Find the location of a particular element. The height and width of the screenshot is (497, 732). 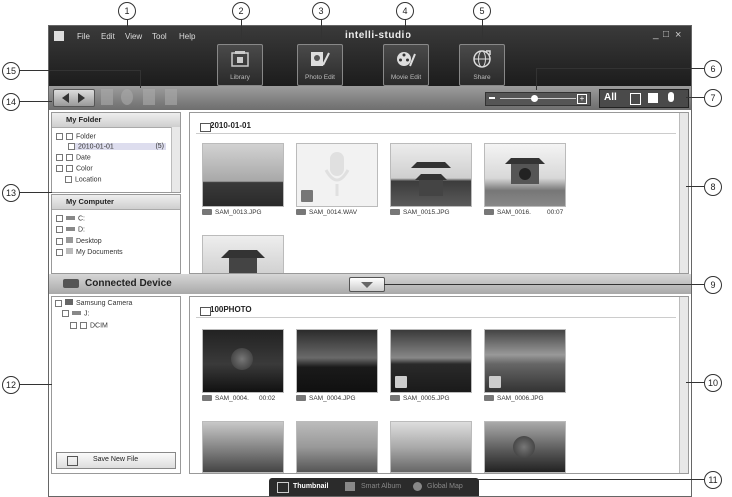

video-duration: 00:02 is located at coordinates (267, 398).